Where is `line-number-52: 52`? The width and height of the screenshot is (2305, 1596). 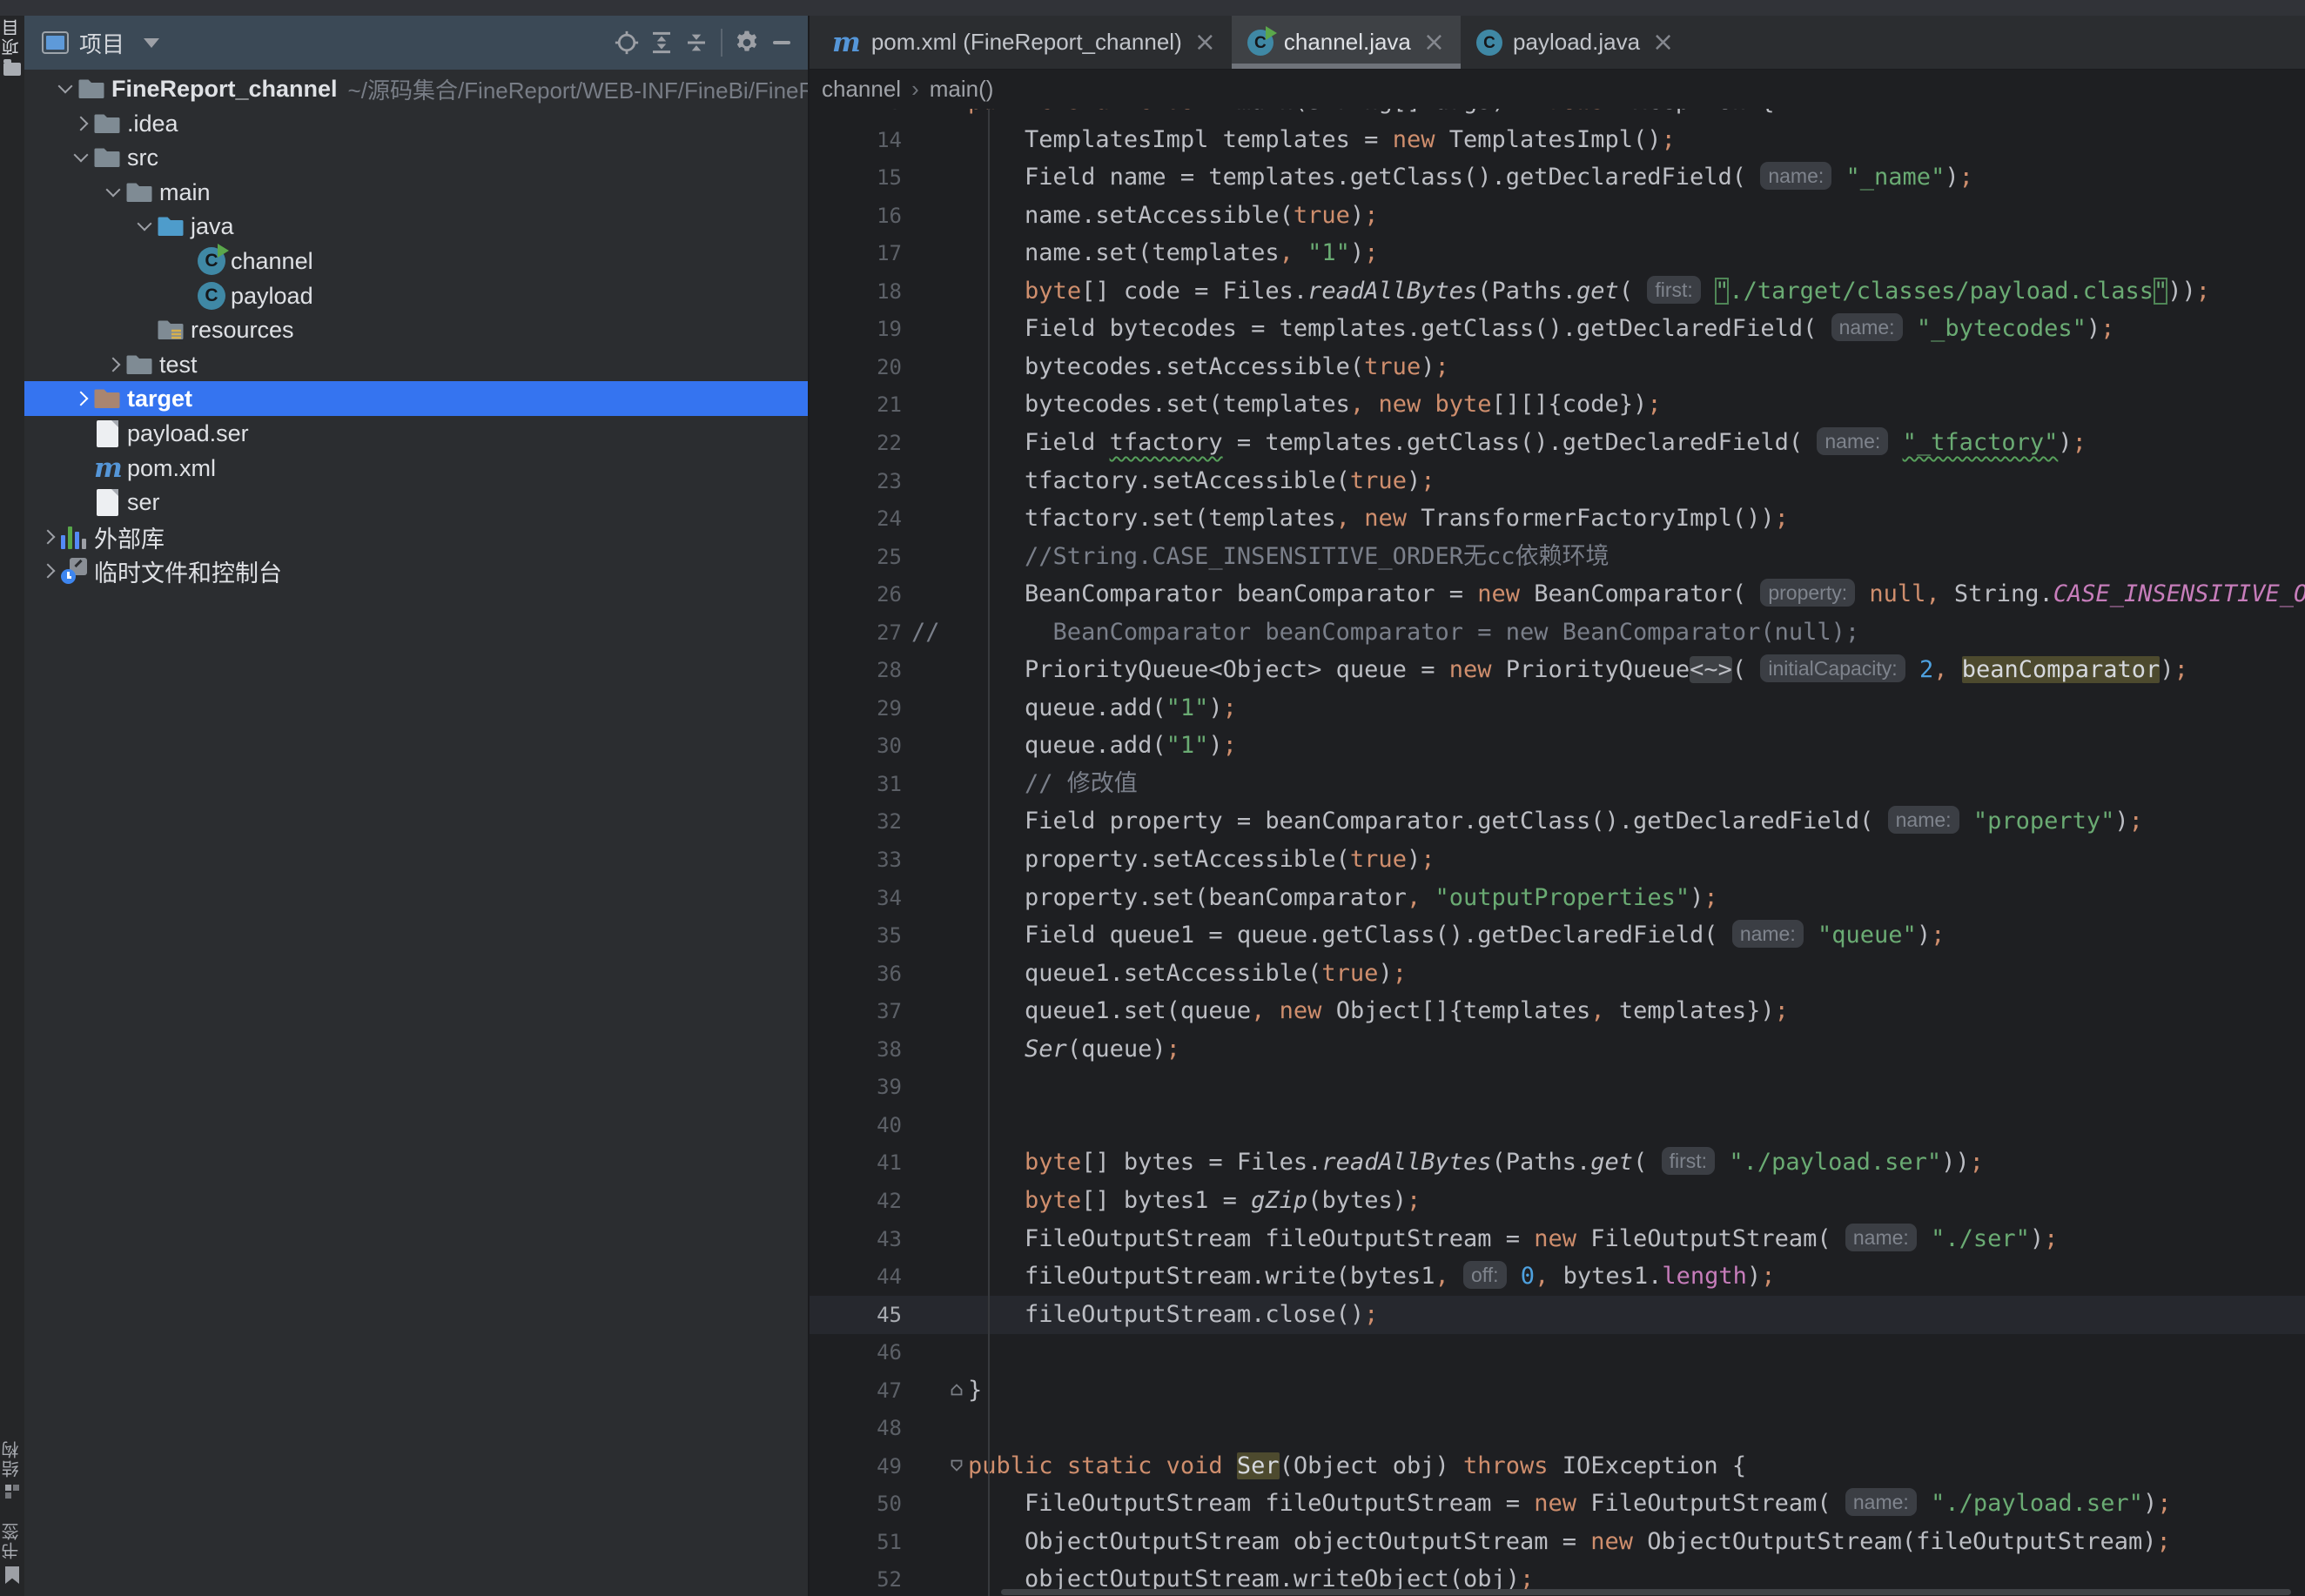 line-number-52: 52 is located at coordinates (856, 1578).